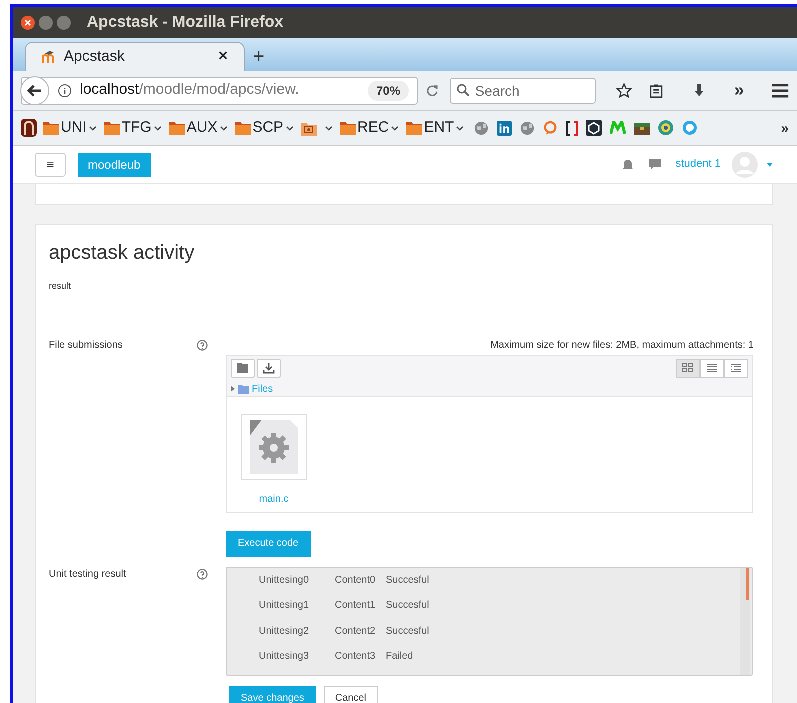 Image resolution: width=797 pixels, height=703 pixels. What do you see at coordinates (94, 56) in the screenshot?
I see `tab-label: Apcstask` at bounding box center [94, 56].